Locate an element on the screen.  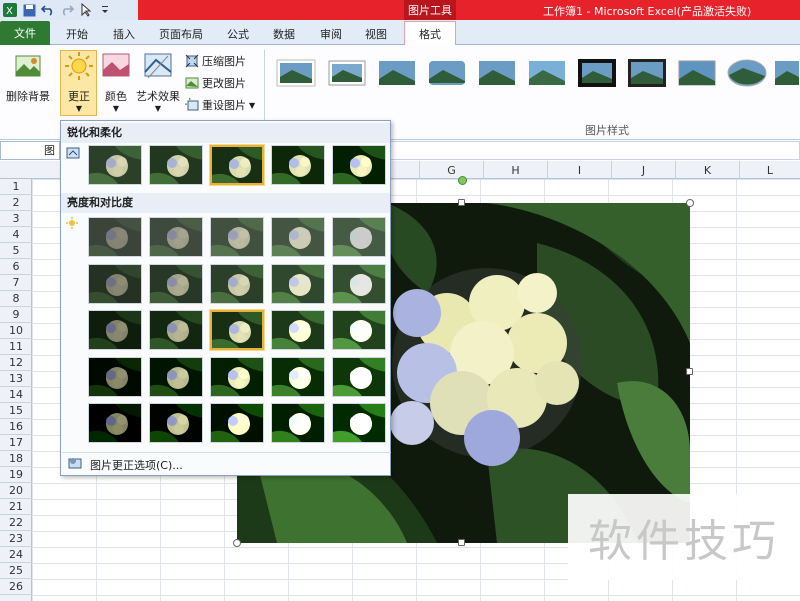
row-header: 14 is located at coordinates (16, 395).